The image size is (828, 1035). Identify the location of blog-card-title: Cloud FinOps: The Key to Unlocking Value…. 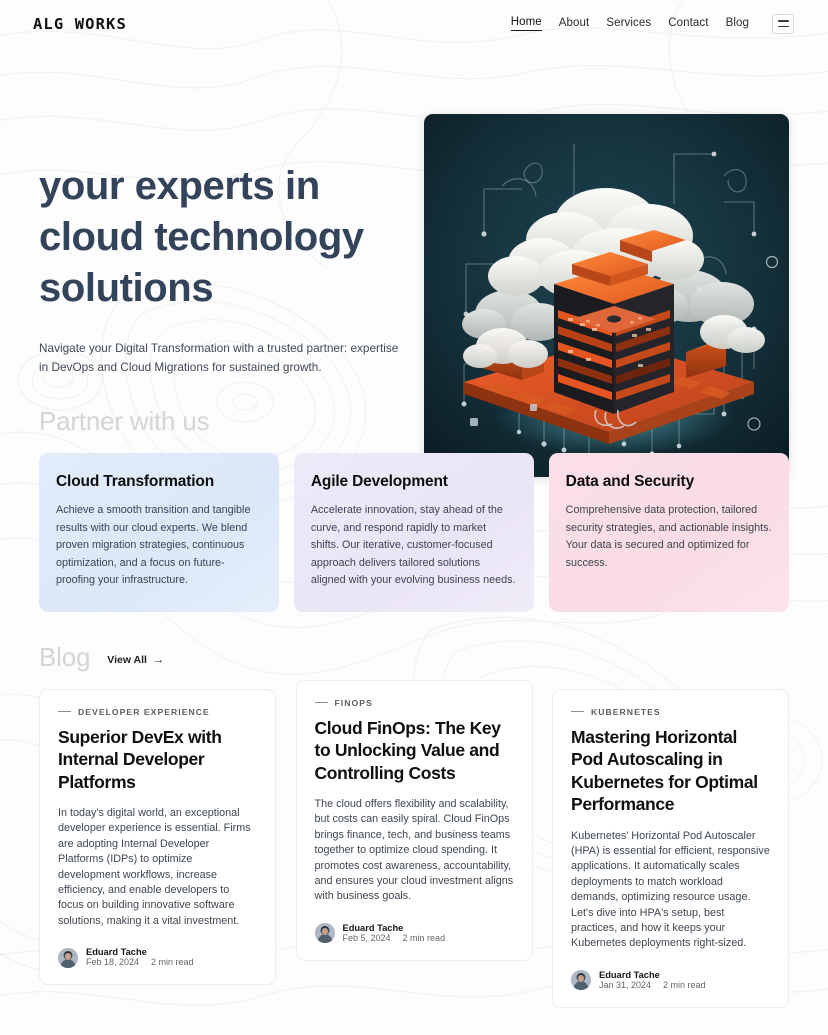
(414, 751).